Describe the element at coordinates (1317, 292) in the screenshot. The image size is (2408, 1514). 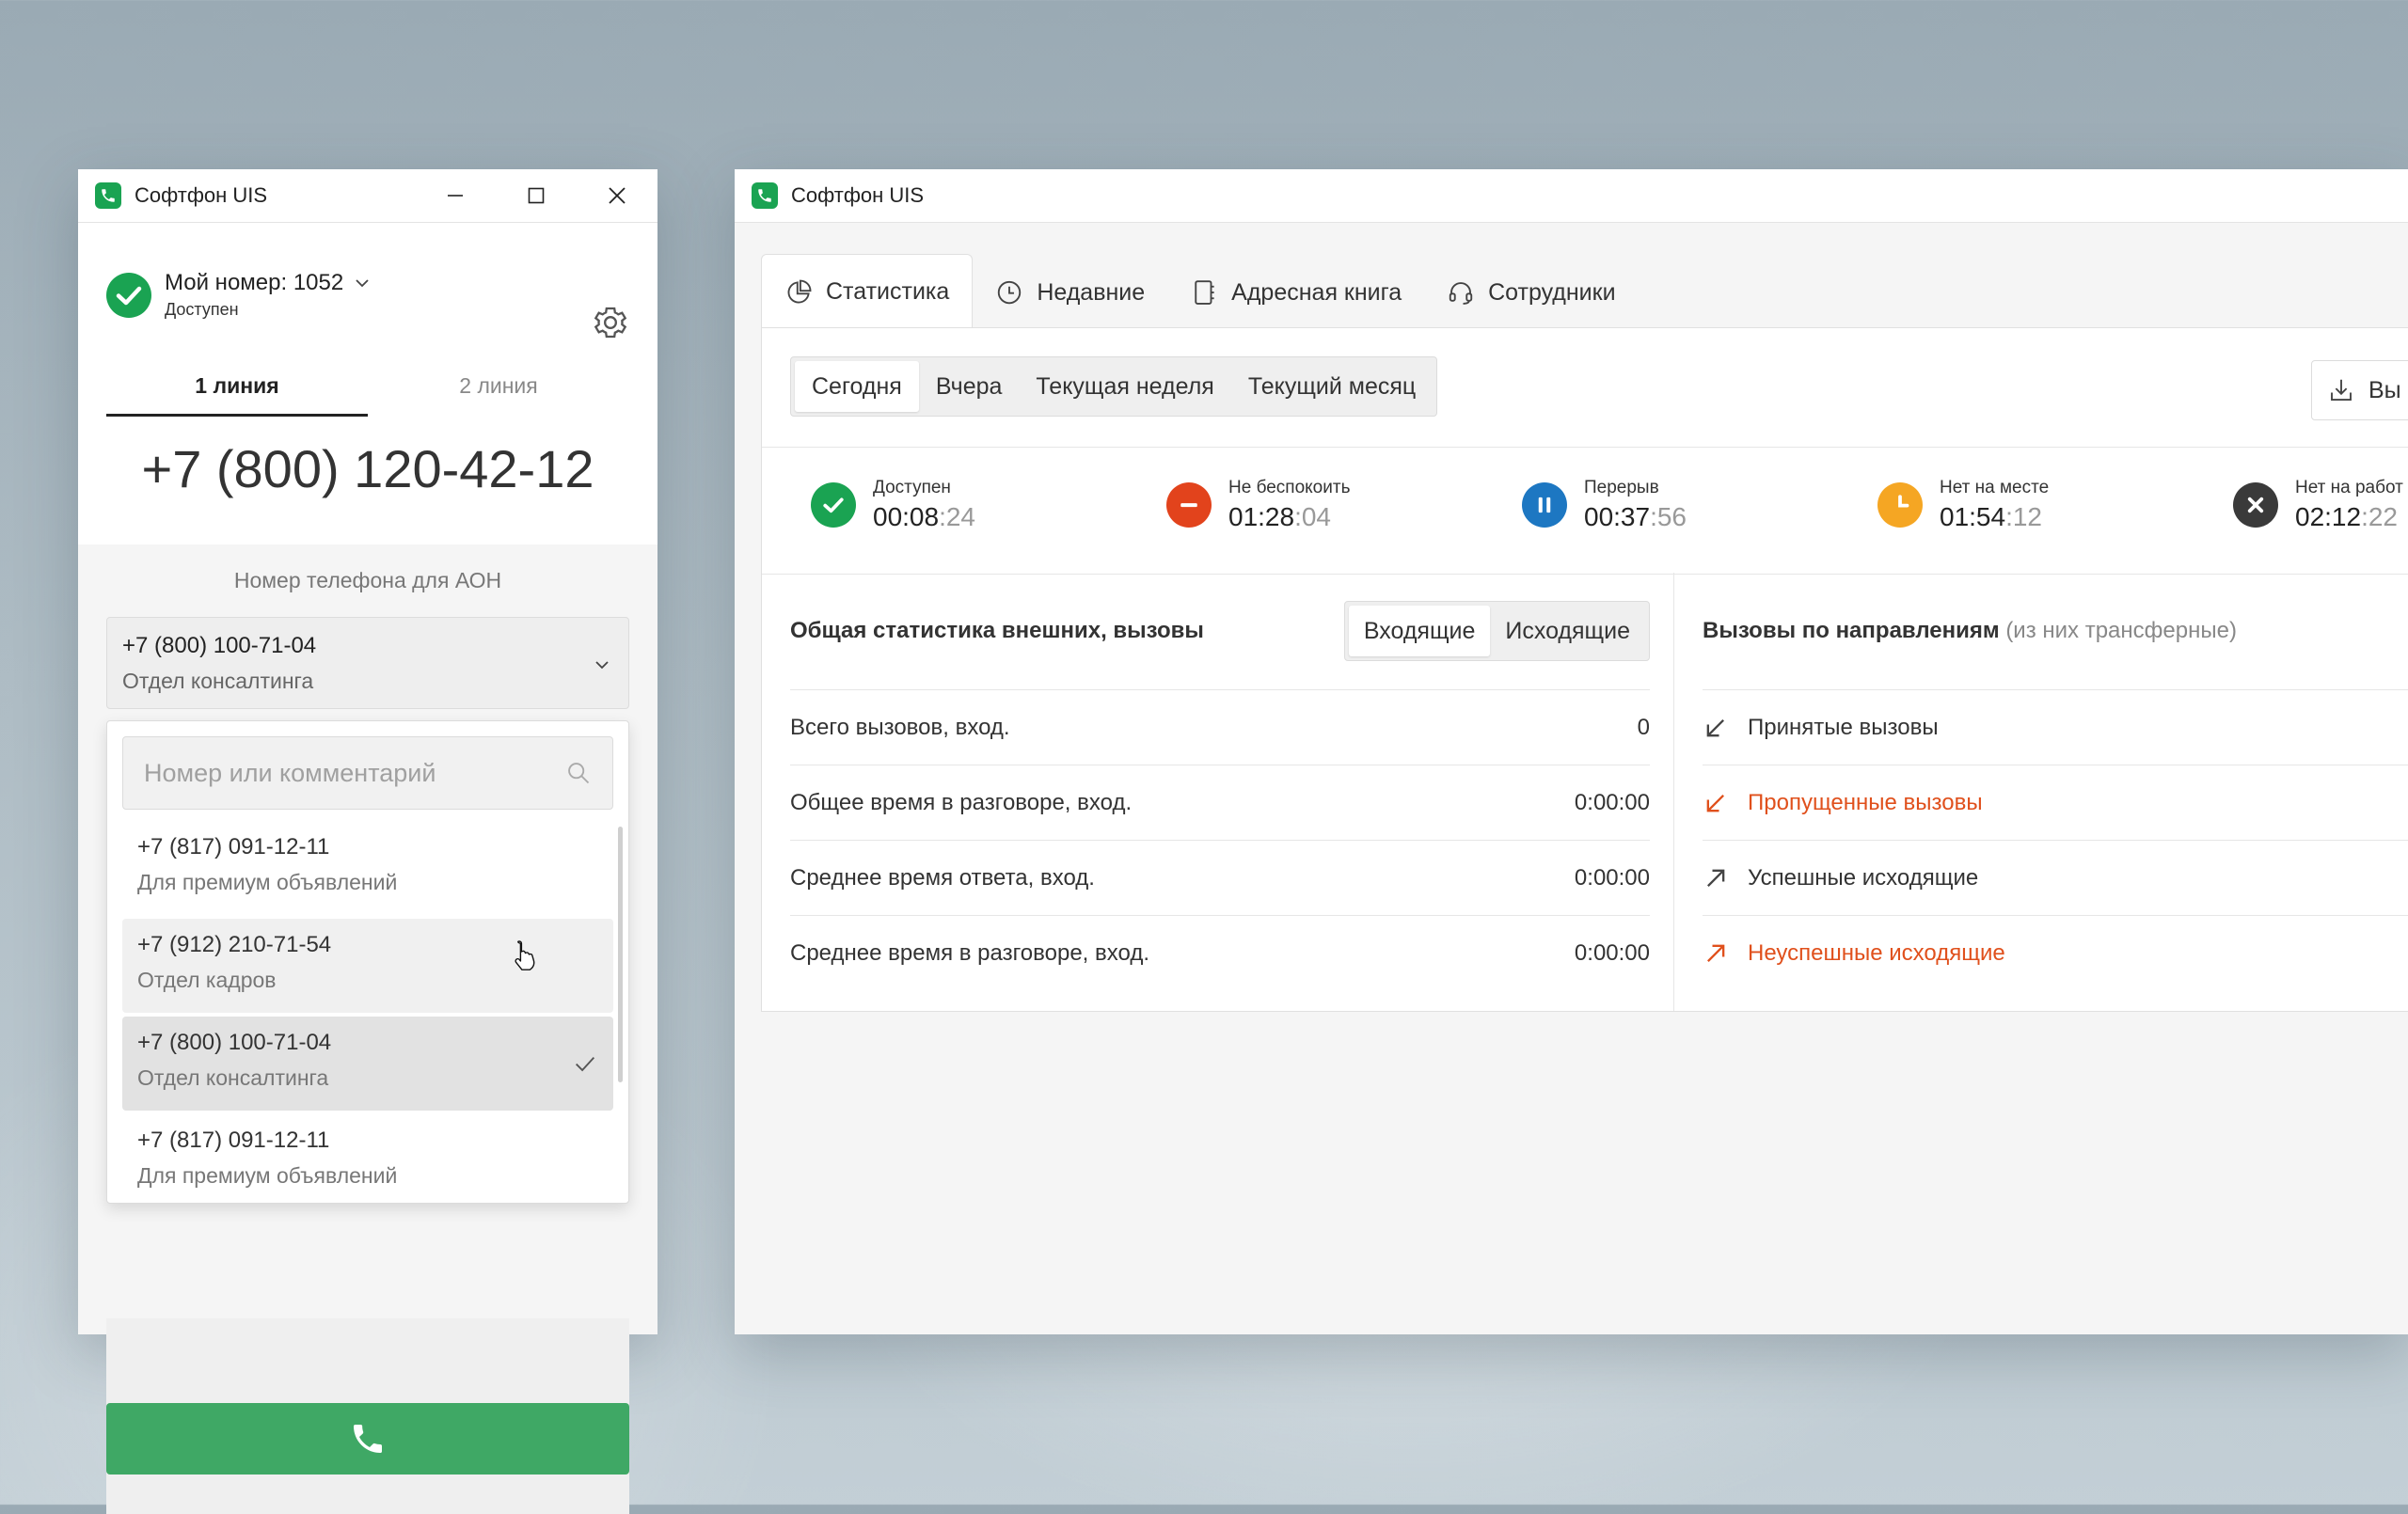
I see `tab-label: Адресная книга` at that location.